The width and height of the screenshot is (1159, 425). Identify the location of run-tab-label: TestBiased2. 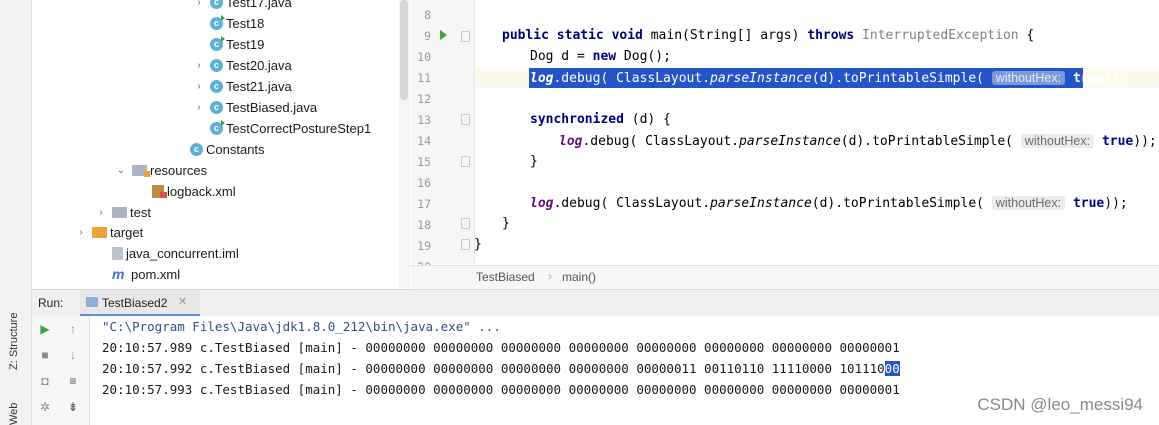
(135, 303).